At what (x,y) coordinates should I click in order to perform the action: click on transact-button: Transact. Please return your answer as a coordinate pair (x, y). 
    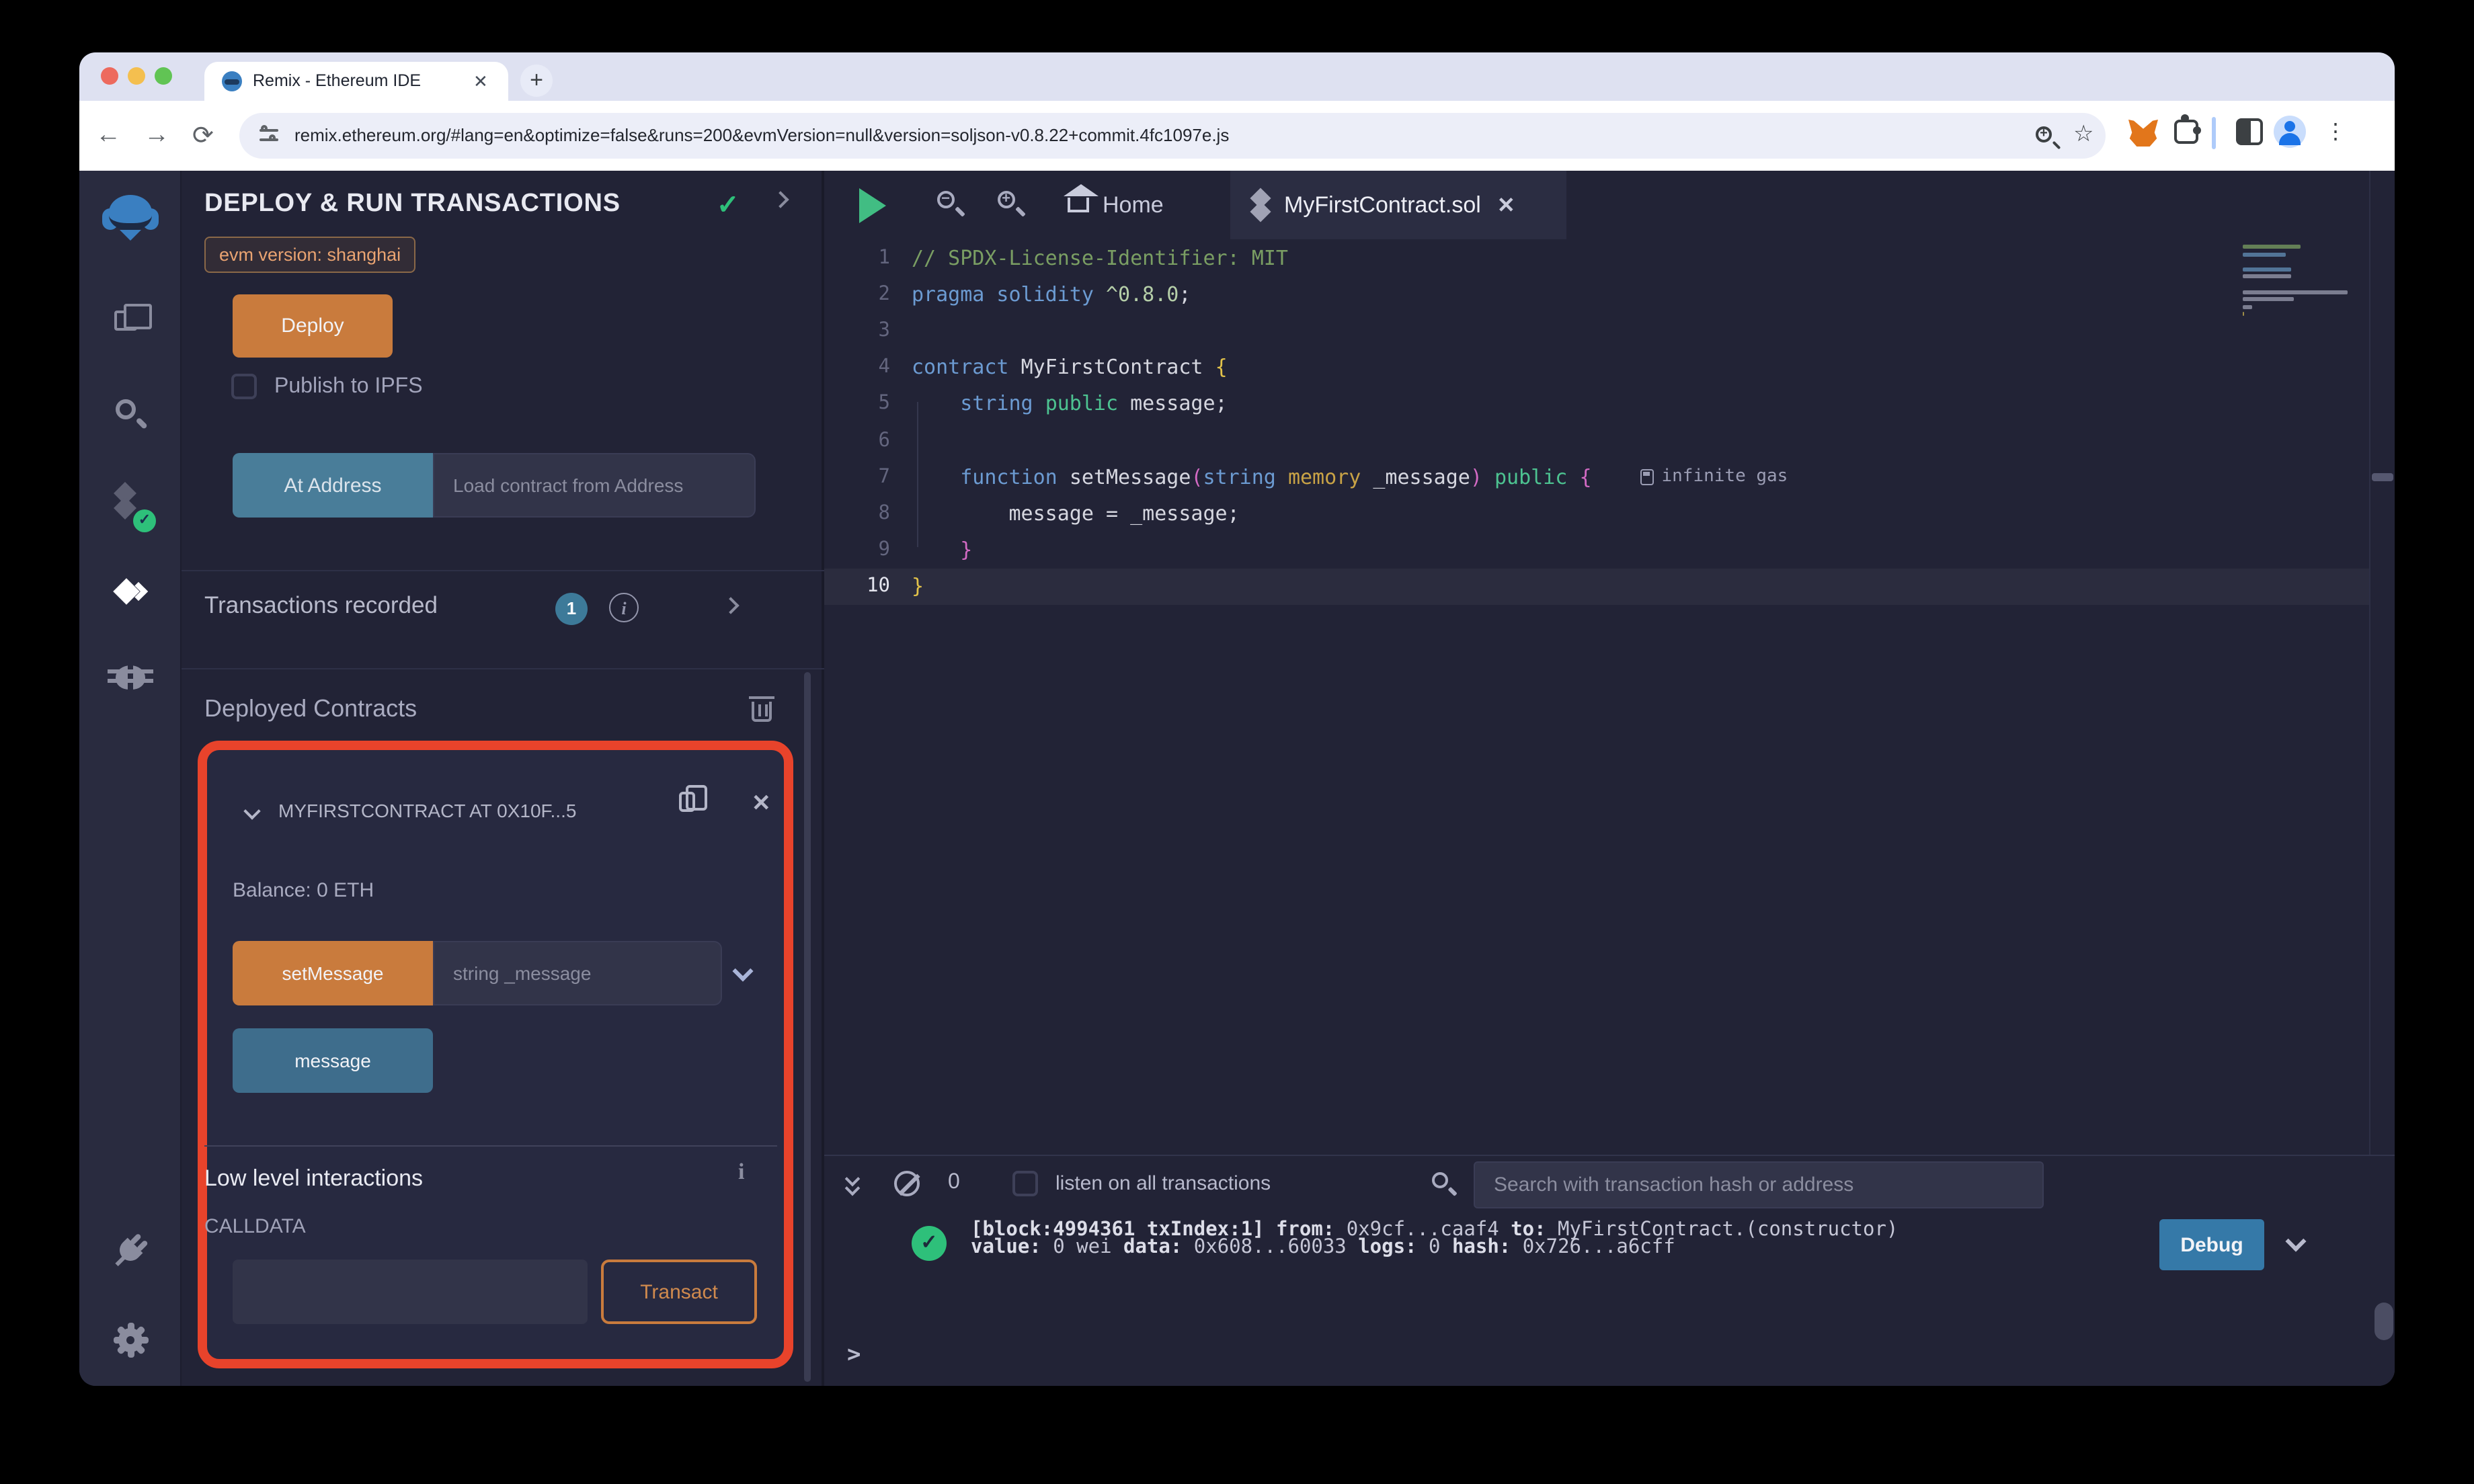
    Looking at the image, I should click on (679, 1292).